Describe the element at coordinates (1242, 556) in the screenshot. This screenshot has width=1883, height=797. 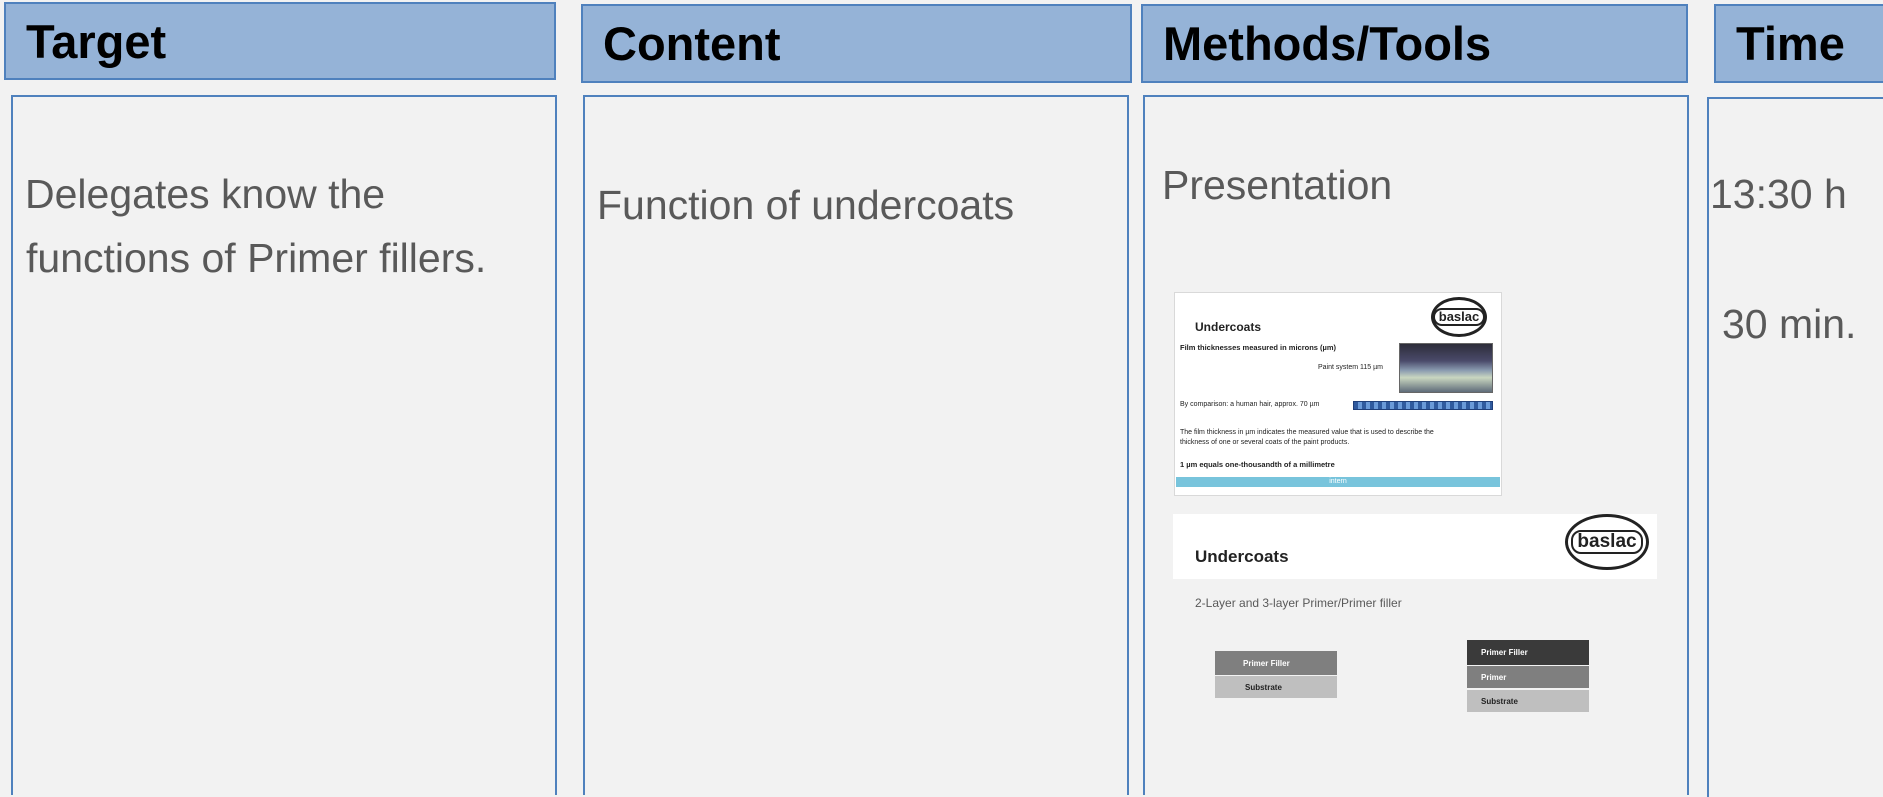
I see `slide2-title: Undercoats` at that location.